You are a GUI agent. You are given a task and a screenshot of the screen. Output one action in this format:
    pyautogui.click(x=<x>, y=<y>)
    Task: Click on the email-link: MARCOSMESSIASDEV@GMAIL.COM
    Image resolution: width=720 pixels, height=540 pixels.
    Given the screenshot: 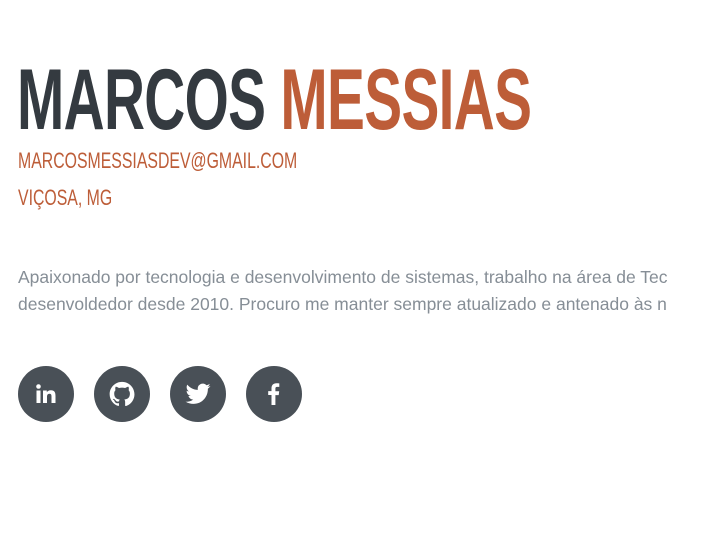 What is the action you would take?
    pyautogui.click(x=157, y=161)
    